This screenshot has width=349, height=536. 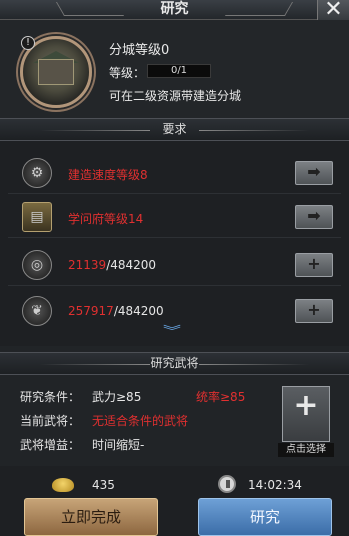 What do you see at coordinates (306, 450) in the screenshot?
I see `select-general-label: 点击选择` at bounding box center [306, 450].